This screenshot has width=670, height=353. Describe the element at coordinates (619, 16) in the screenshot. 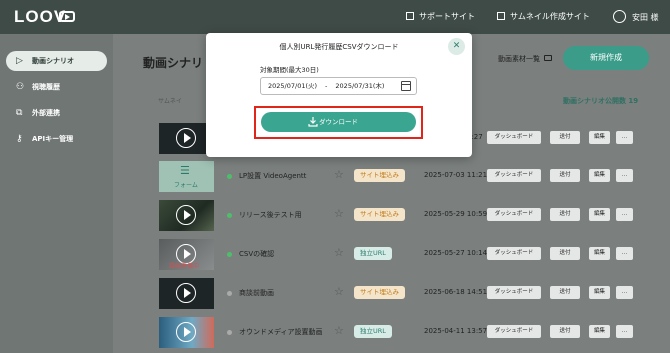

I see `user-avatar-icon` at that location.